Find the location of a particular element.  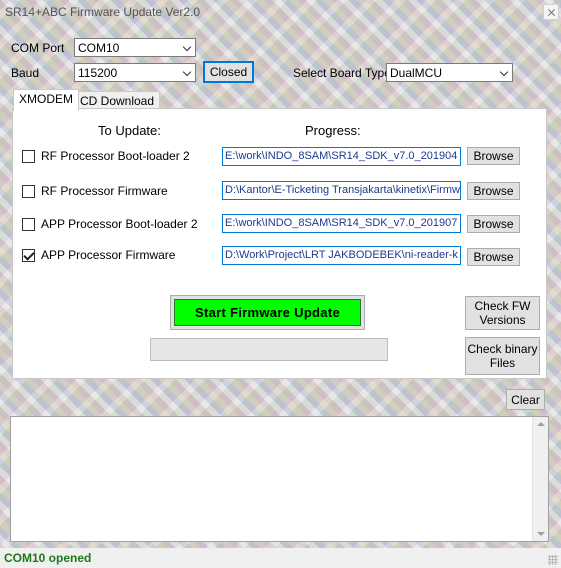

scroll-down-icon is located at coordinates (541, 534).